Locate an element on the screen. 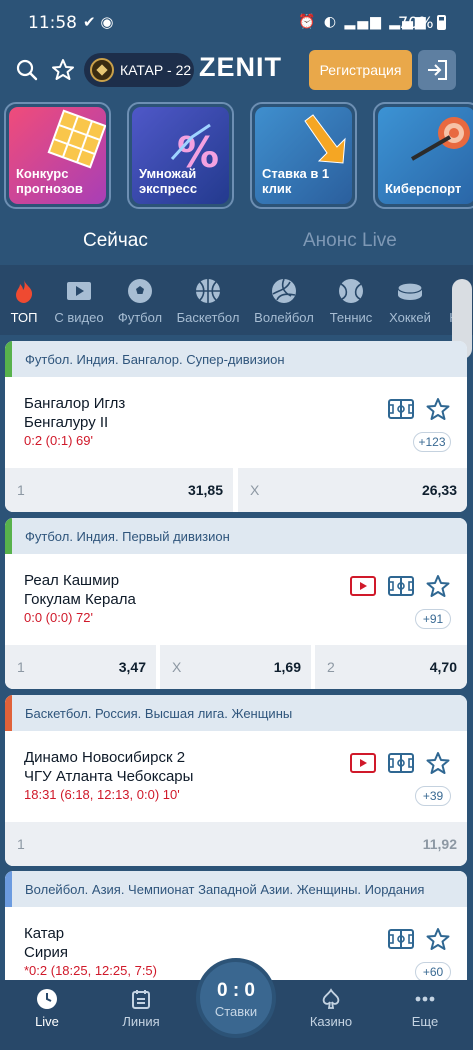 This screenshot has width=473, height=1050. more-markets-button: +39 is located at coordinates (433, 796).